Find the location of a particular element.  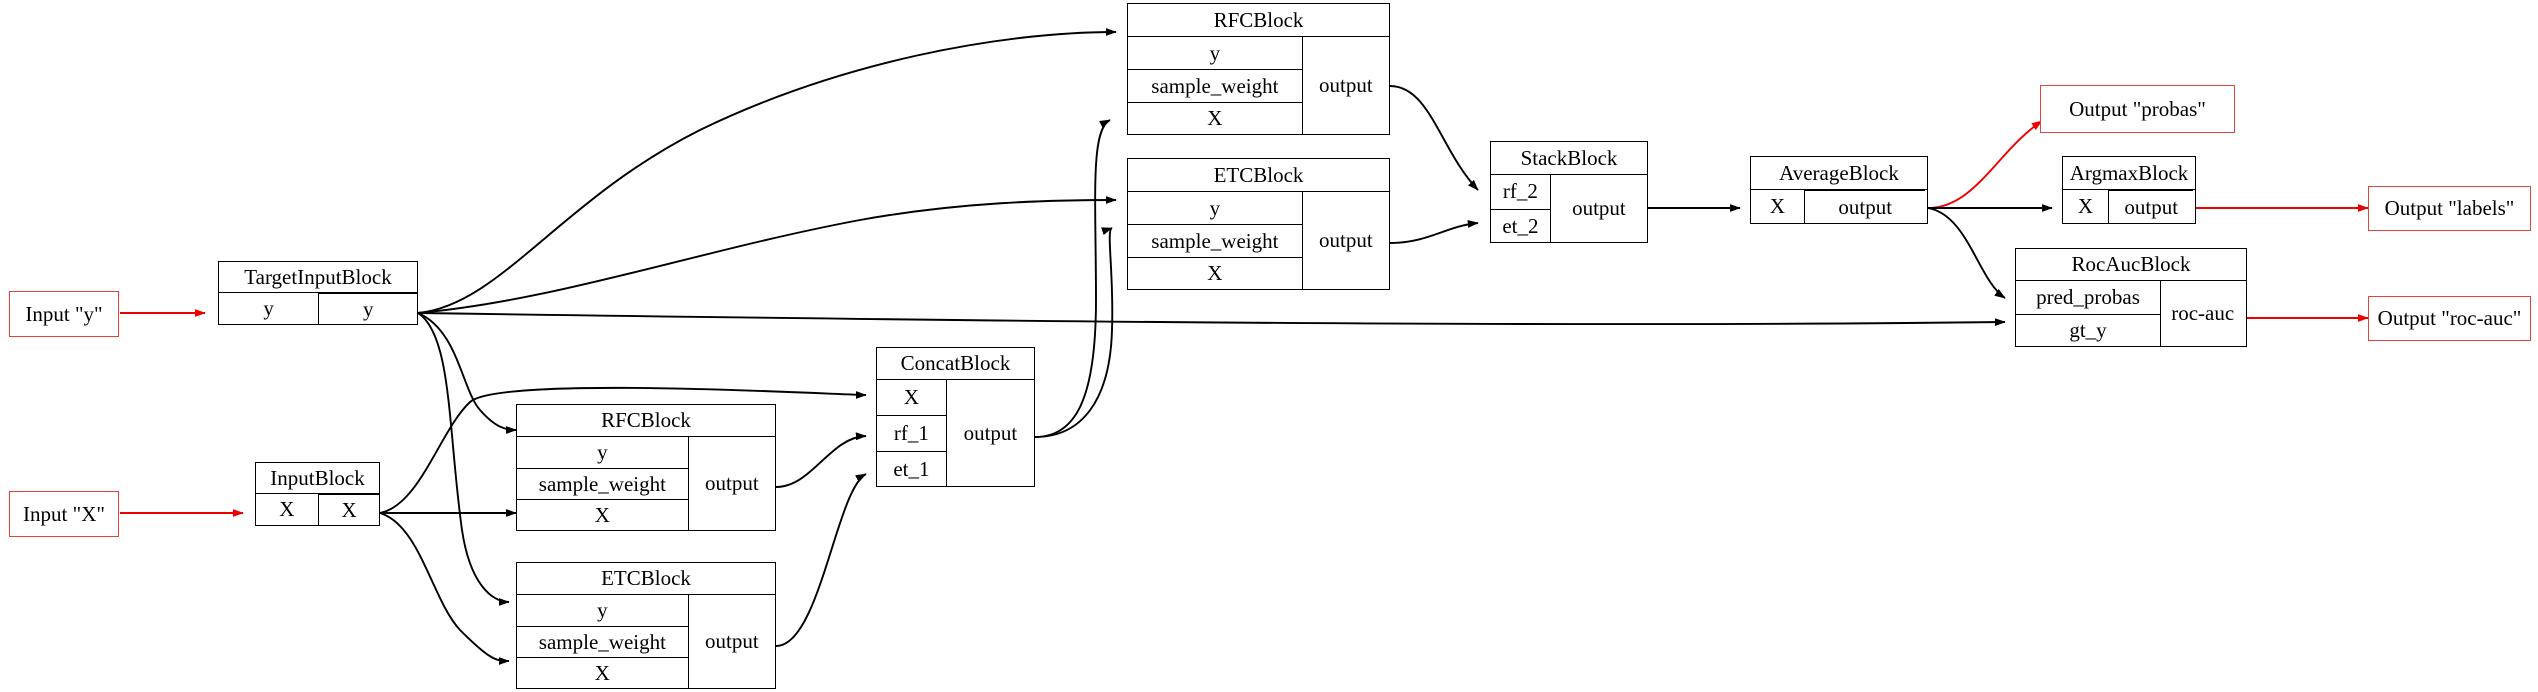

node-target-input-block: TargetInputBlock y y is located at coordinates (318, 293).